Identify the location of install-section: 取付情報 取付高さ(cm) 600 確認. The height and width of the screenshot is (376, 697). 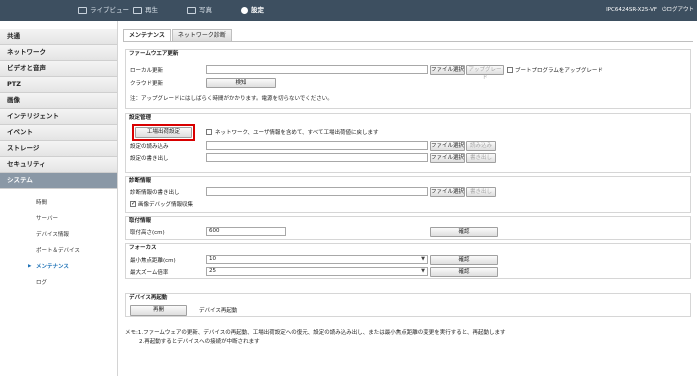
(408, 228).